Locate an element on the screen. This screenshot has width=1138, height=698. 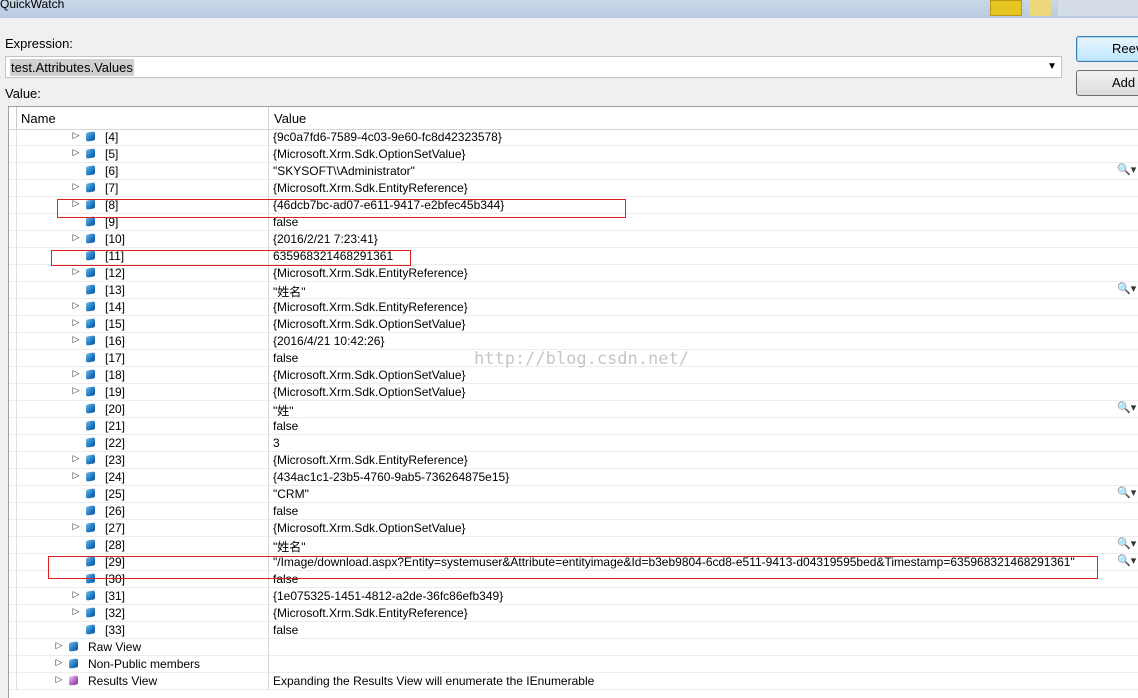
table-row: [6] "SKYSOFT\\Administrator" 🔍▾ is located at coordinates (573, 171).